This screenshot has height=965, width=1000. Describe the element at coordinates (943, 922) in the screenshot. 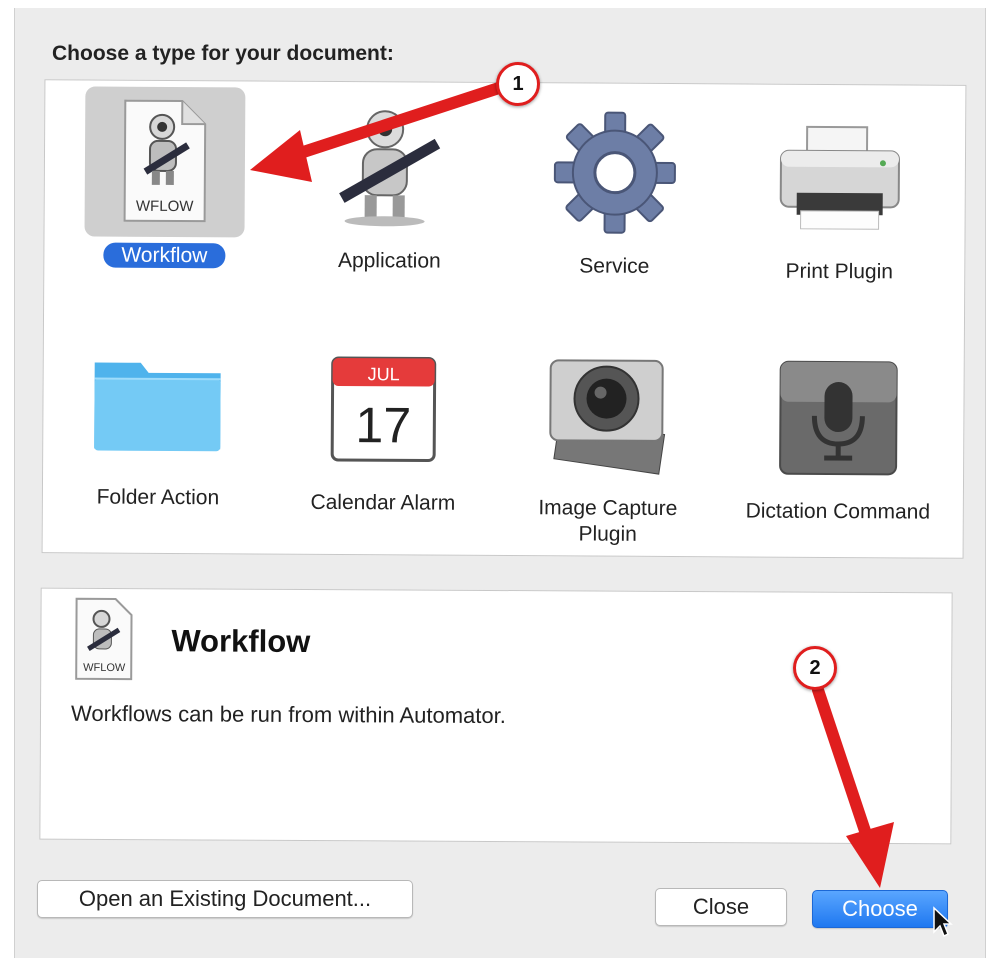

I see `mouse-cursor-icon` at that location.